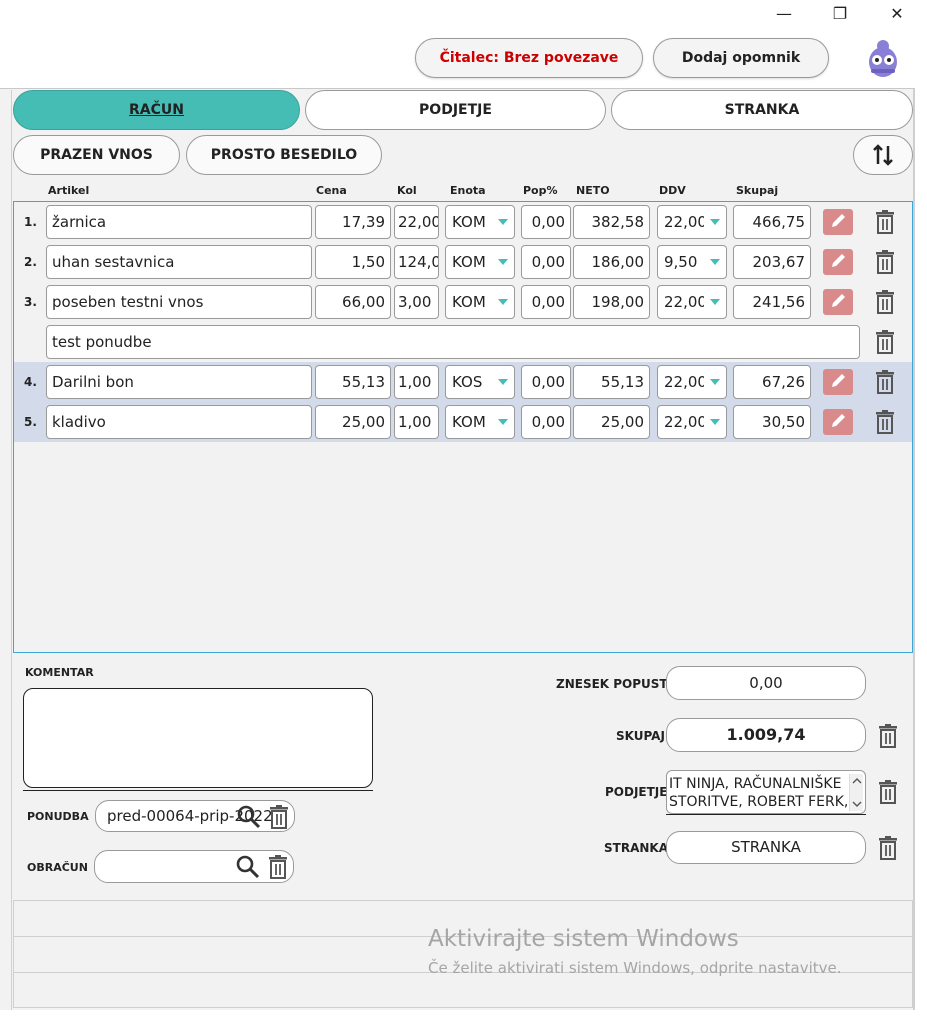 The width and height of the screenshot is (927, 1021). I want to click on col-net: NETO, so click(593, 190).